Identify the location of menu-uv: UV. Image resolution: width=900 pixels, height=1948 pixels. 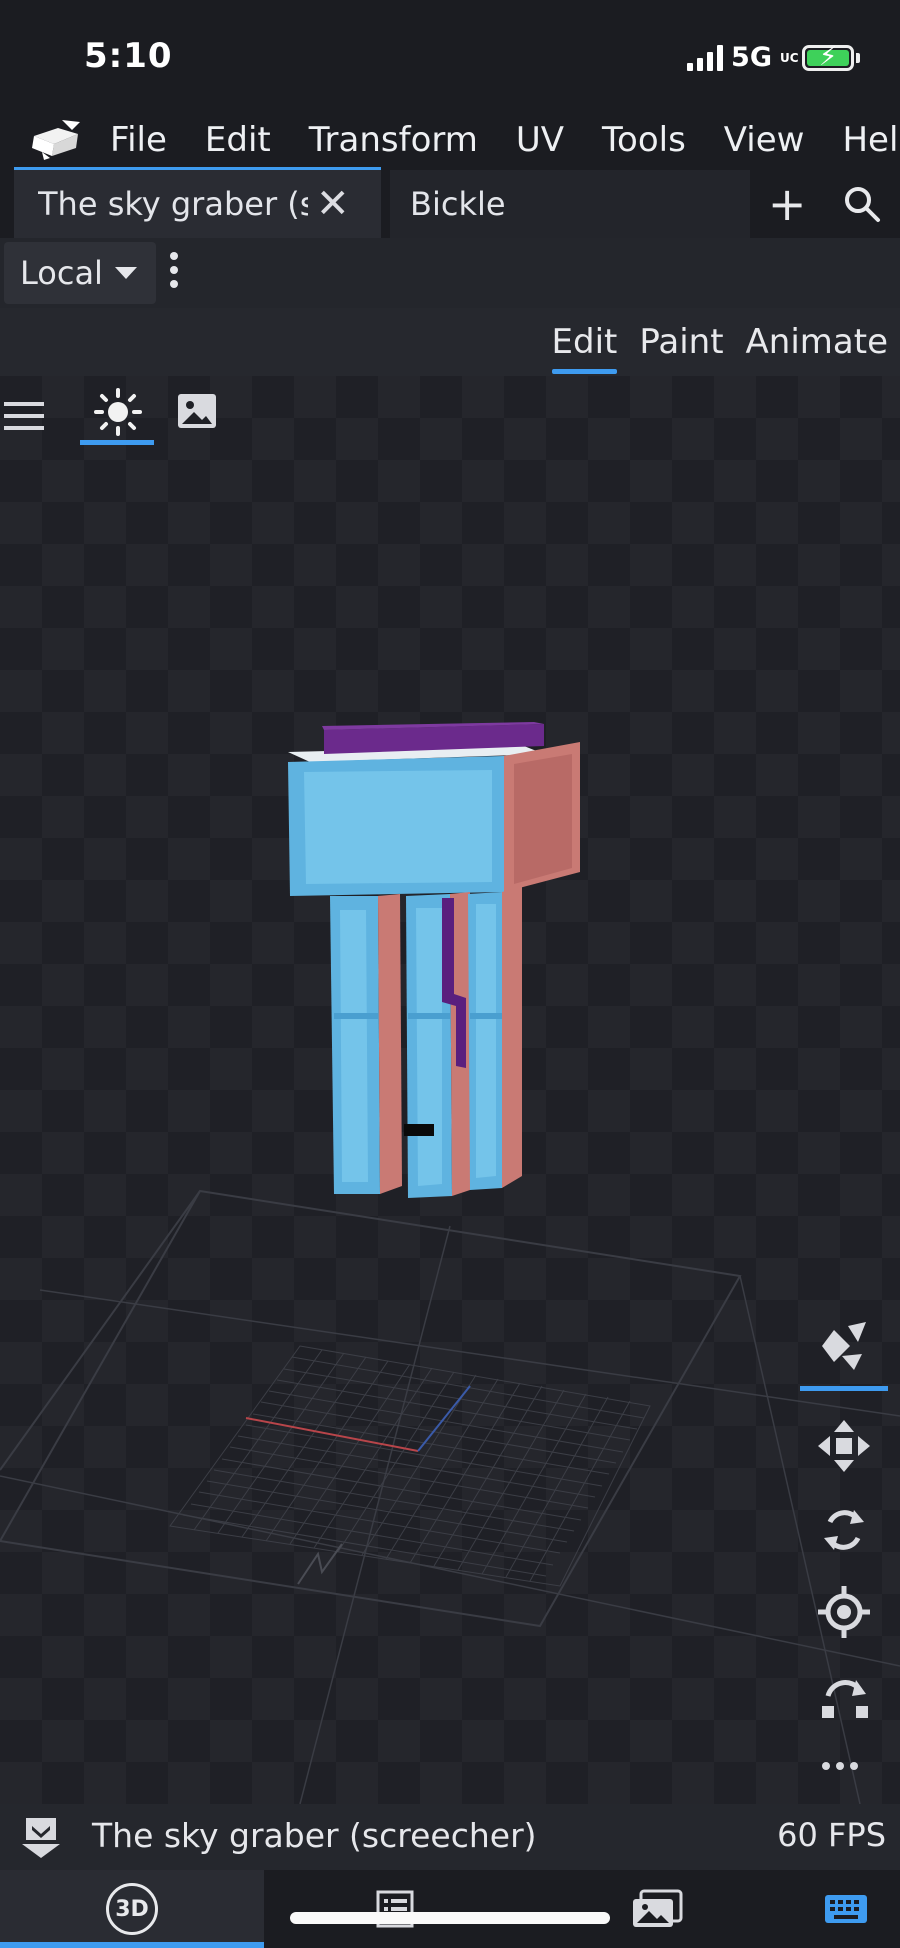
(540, 141).